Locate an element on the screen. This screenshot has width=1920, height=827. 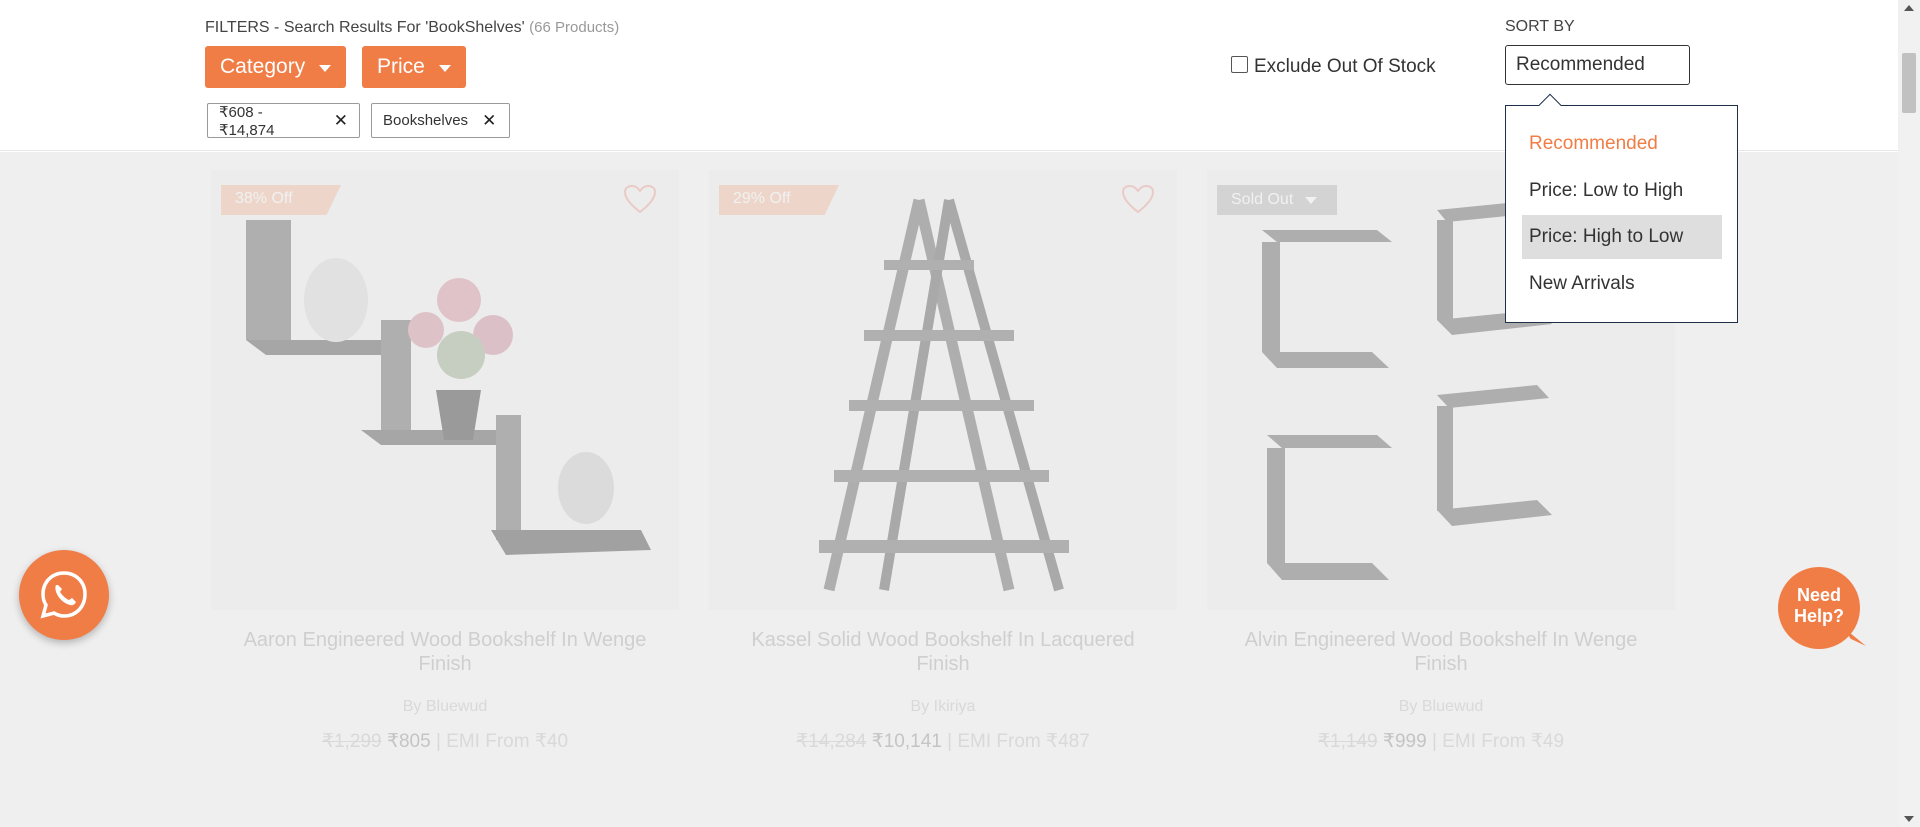
whatsapp-button is located at coordinates (64, 595).